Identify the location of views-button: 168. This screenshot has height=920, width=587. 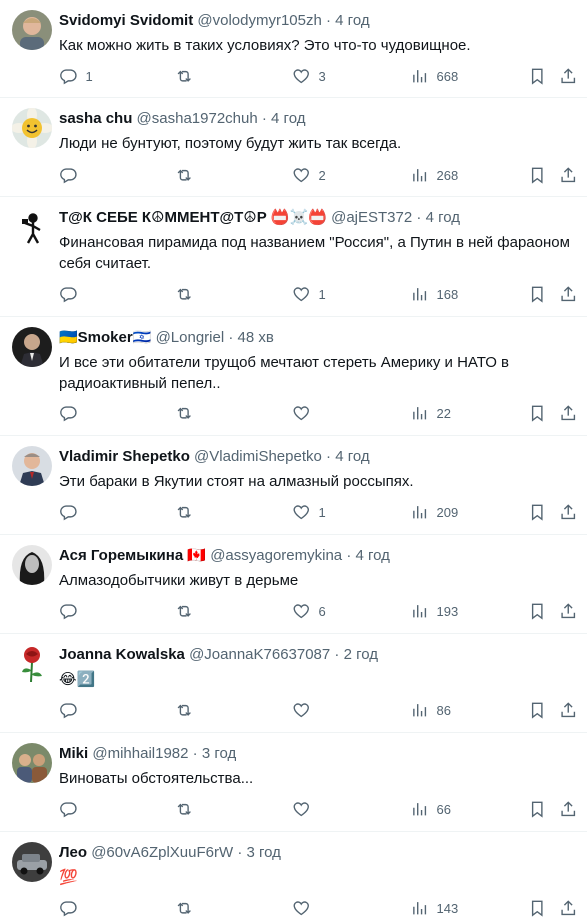
(434, 294).